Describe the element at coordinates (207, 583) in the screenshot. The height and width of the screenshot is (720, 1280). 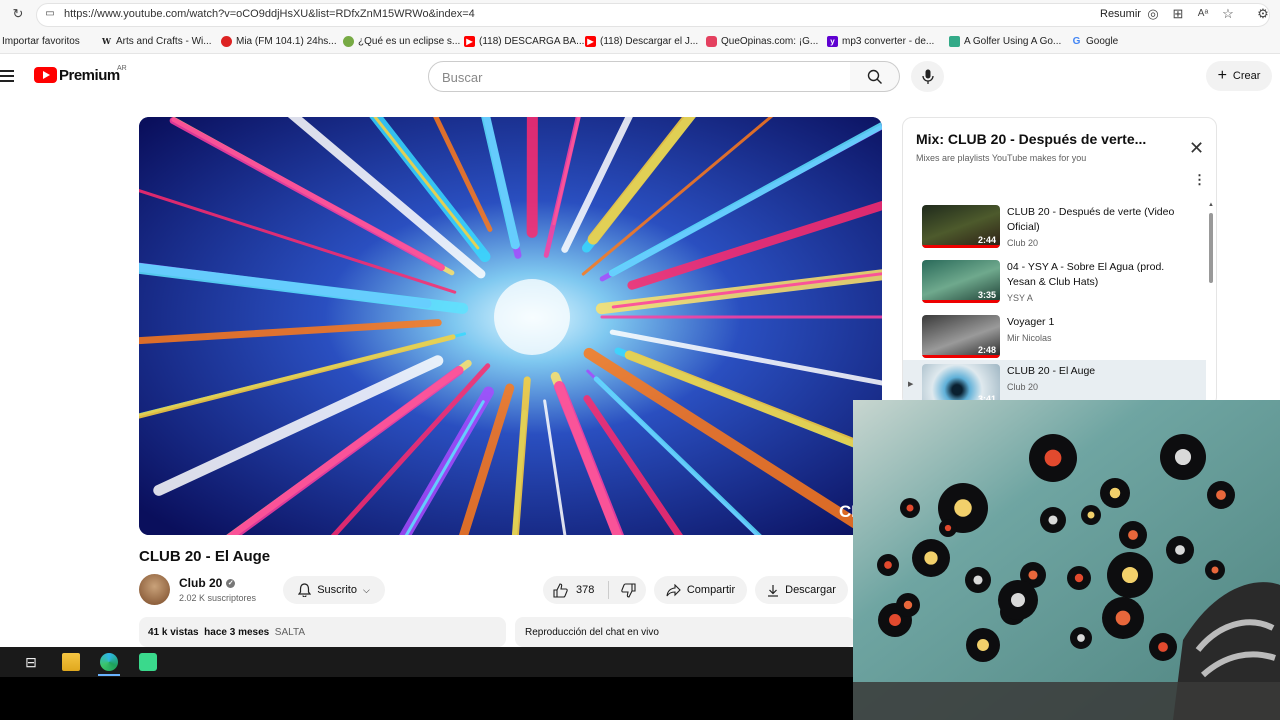
I see `channel-name: Club 20 ✓` at that location.